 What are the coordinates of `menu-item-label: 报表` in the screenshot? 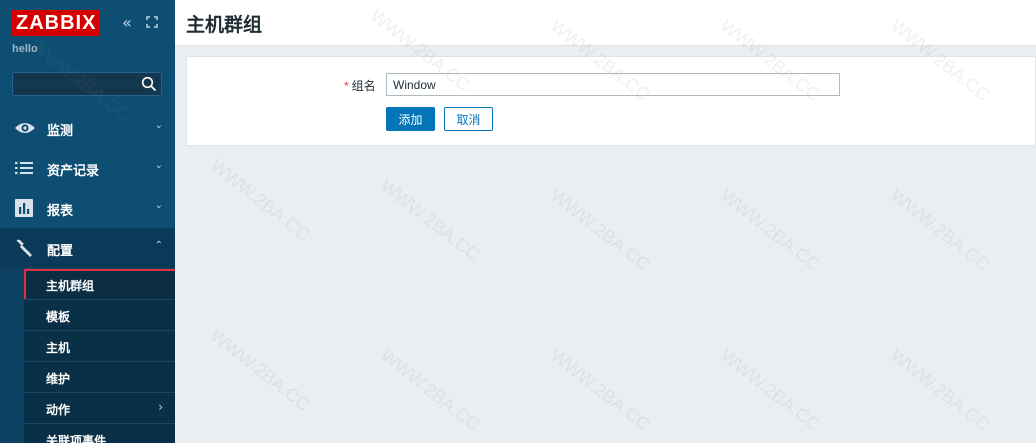 It's located at (60, 210).